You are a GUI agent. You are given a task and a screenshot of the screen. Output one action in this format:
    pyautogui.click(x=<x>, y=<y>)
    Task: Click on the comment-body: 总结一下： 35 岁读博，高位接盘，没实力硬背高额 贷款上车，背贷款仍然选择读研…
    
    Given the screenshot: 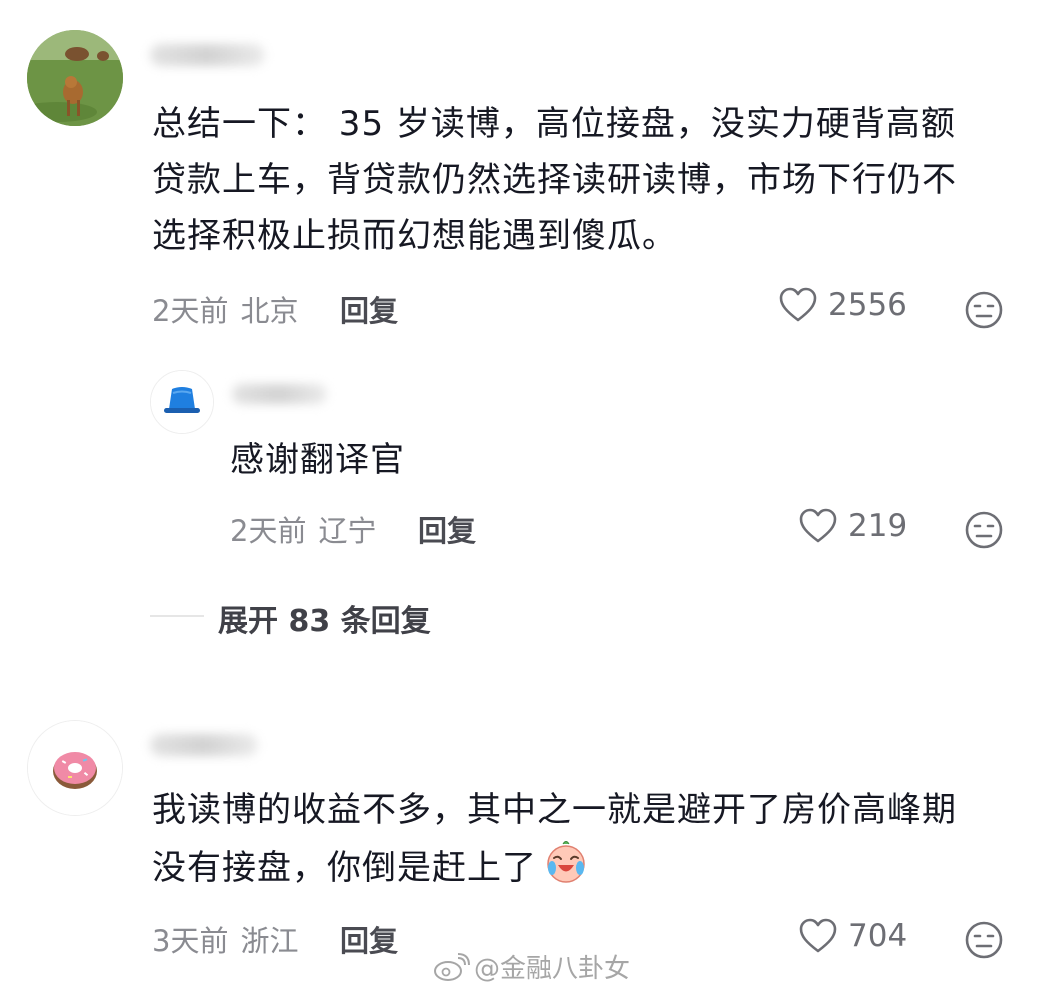 What is the action you would take?
    pyautogui.click(x=592, y=180)
    